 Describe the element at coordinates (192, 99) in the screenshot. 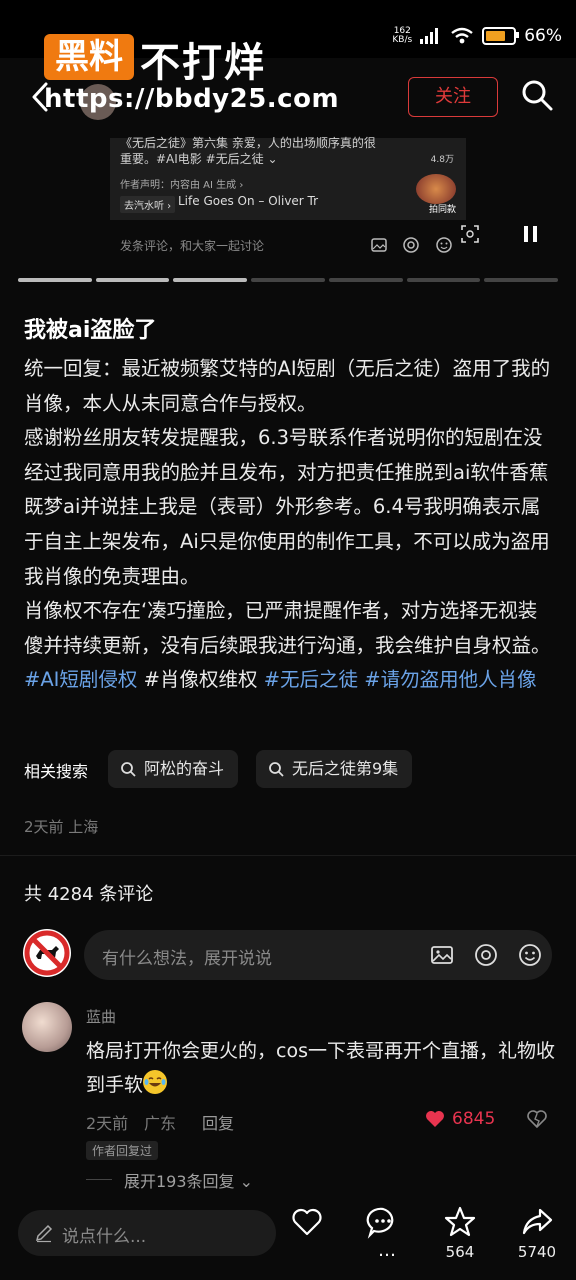

I see `watermark-url: https://bbdy25.com` at that location.